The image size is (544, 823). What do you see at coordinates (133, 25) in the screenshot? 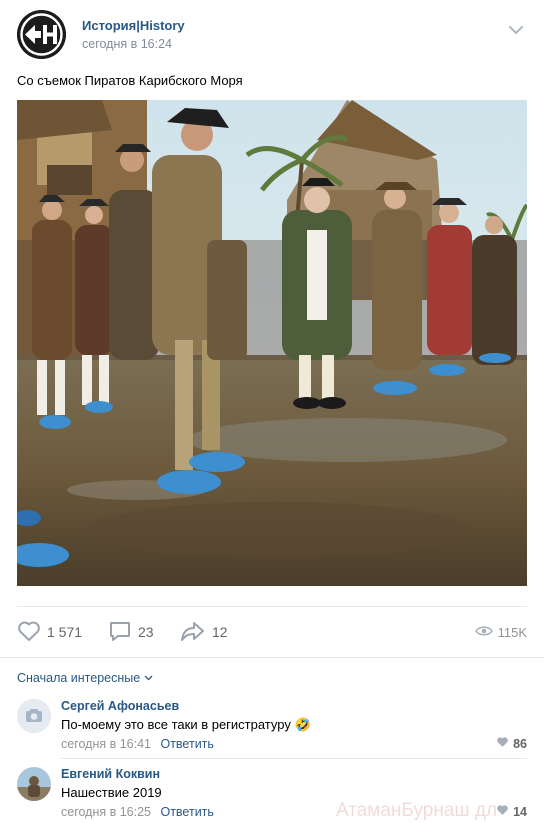
I see `post-author: История|History` at bounding box center [133, 25].